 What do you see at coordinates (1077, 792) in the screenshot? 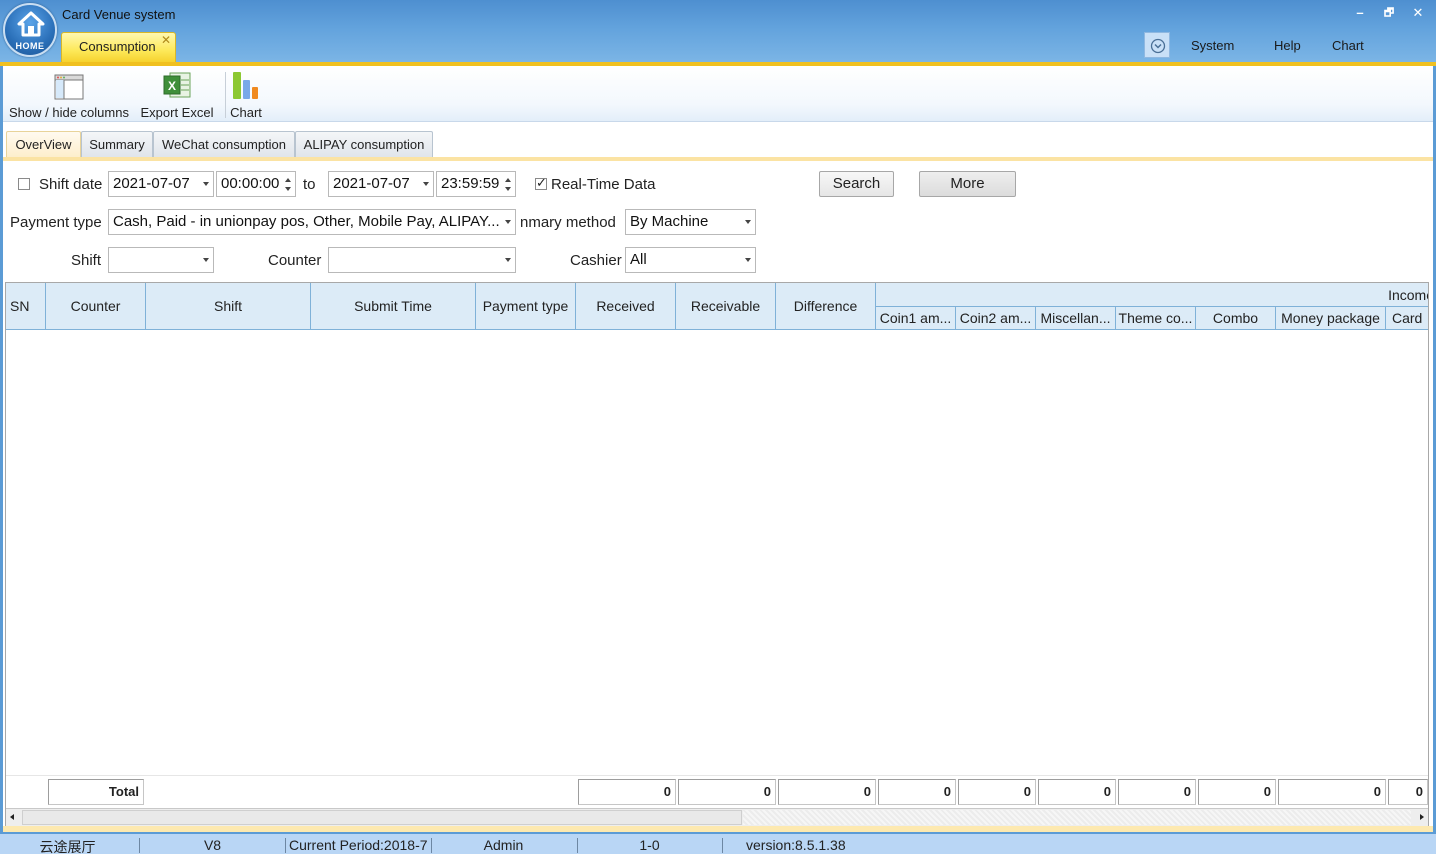
I see `total-miscellaneous: 0` at bounding box center [1077, 792].